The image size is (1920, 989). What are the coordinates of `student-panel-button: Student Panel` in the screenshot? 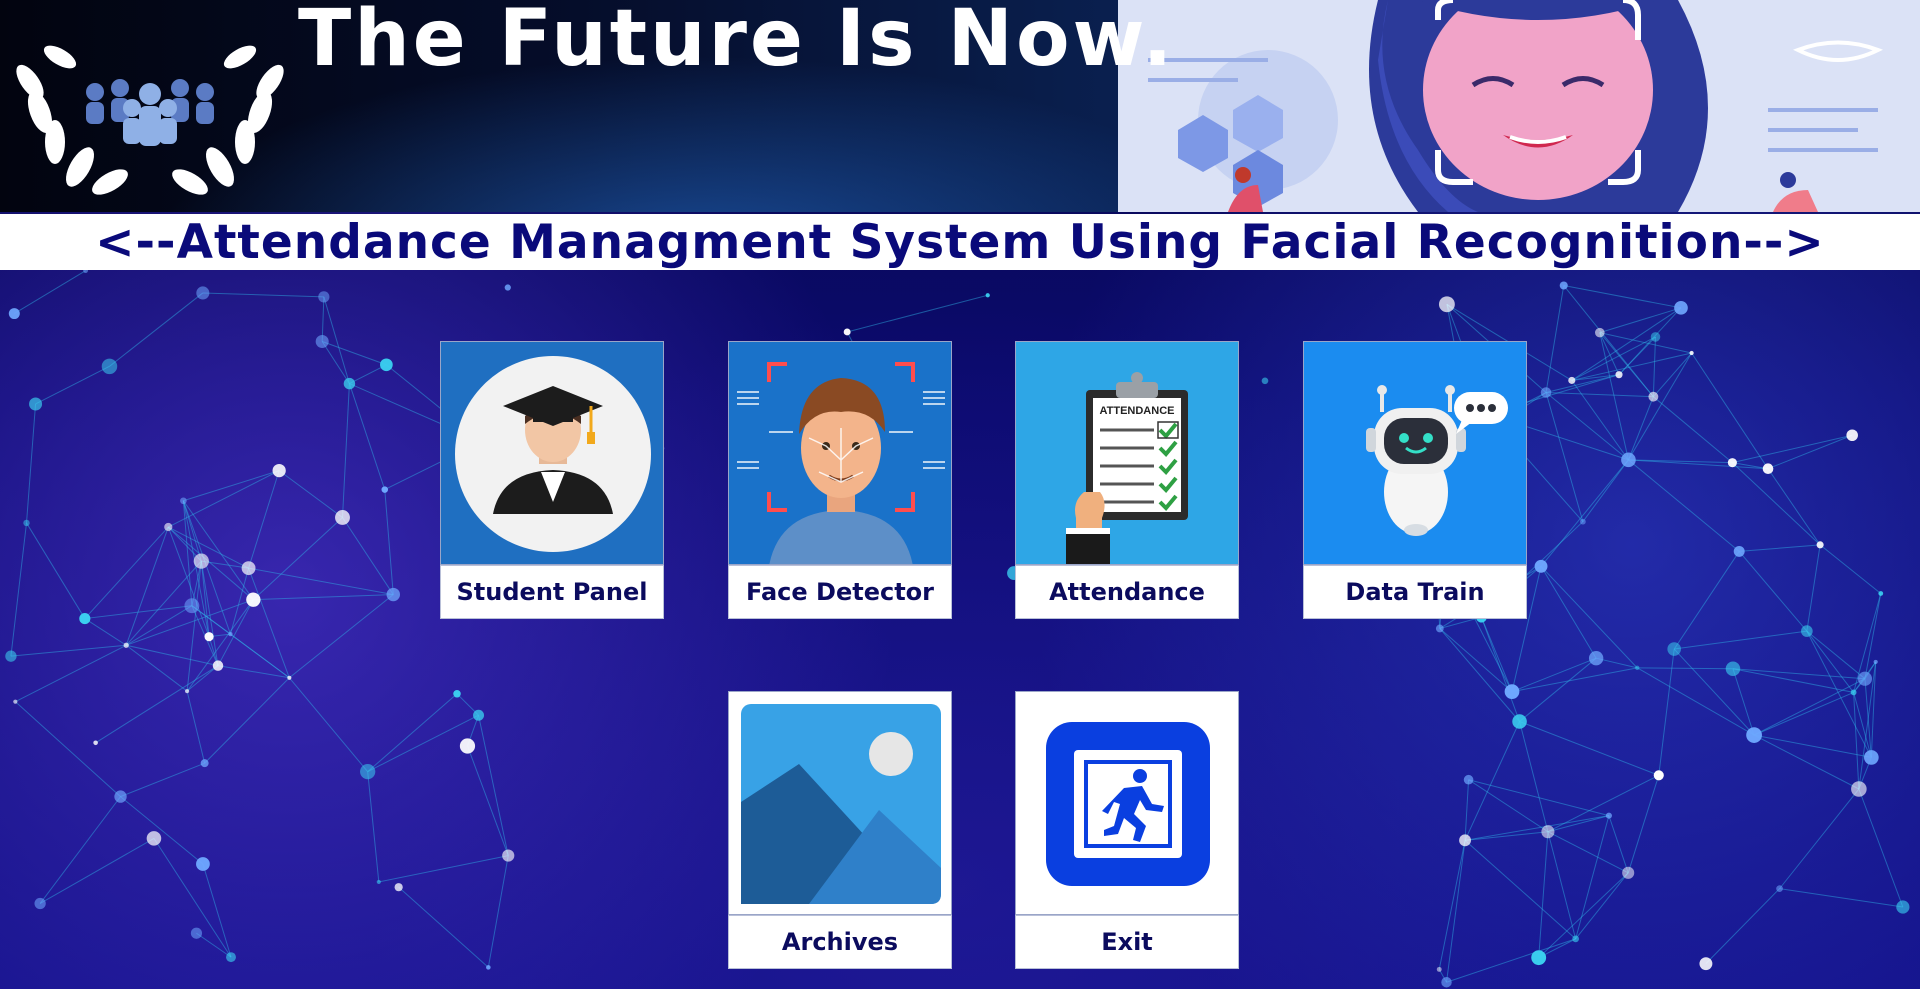 It's located at (552, 480).